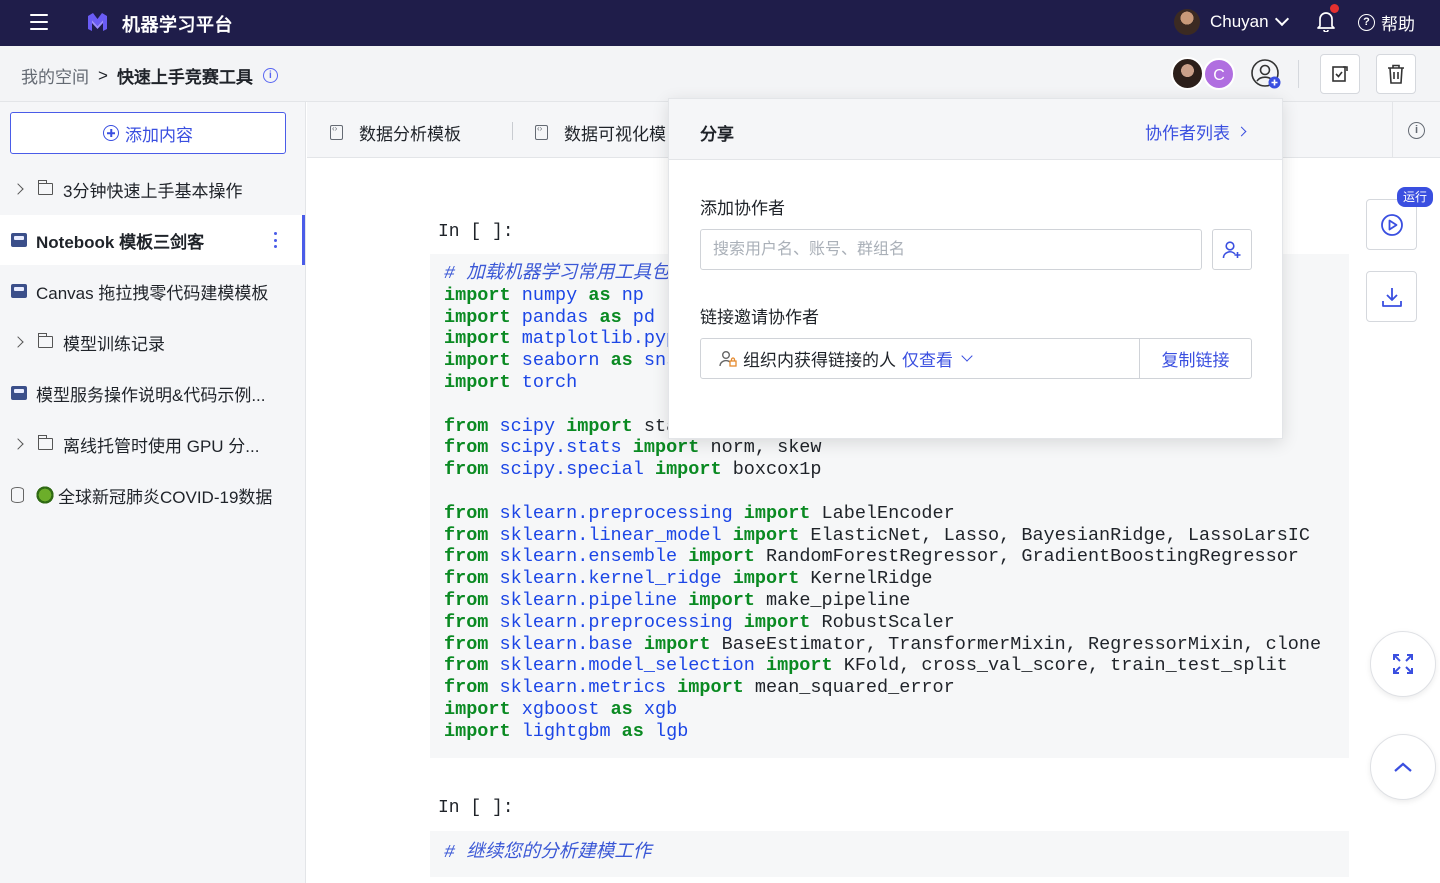  I want to click on sidebar-item-notebook: Notebook 模板三剑客, so click(152, 240).